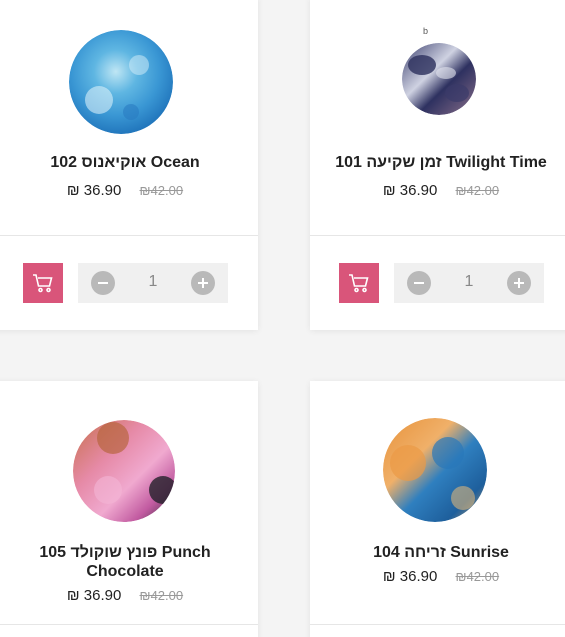  I want to click on product-title: 101 זמן שקיעה Twilight Time, so click(437, 162).